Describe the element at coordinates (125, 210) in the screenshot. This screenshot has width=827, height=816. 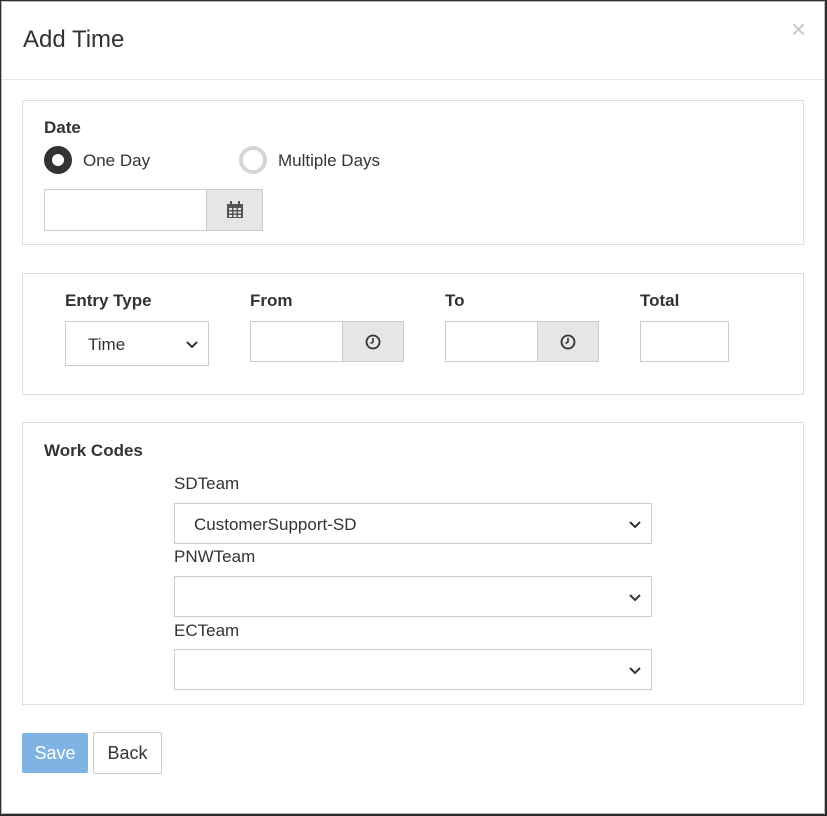
I see `date-input` at that location.